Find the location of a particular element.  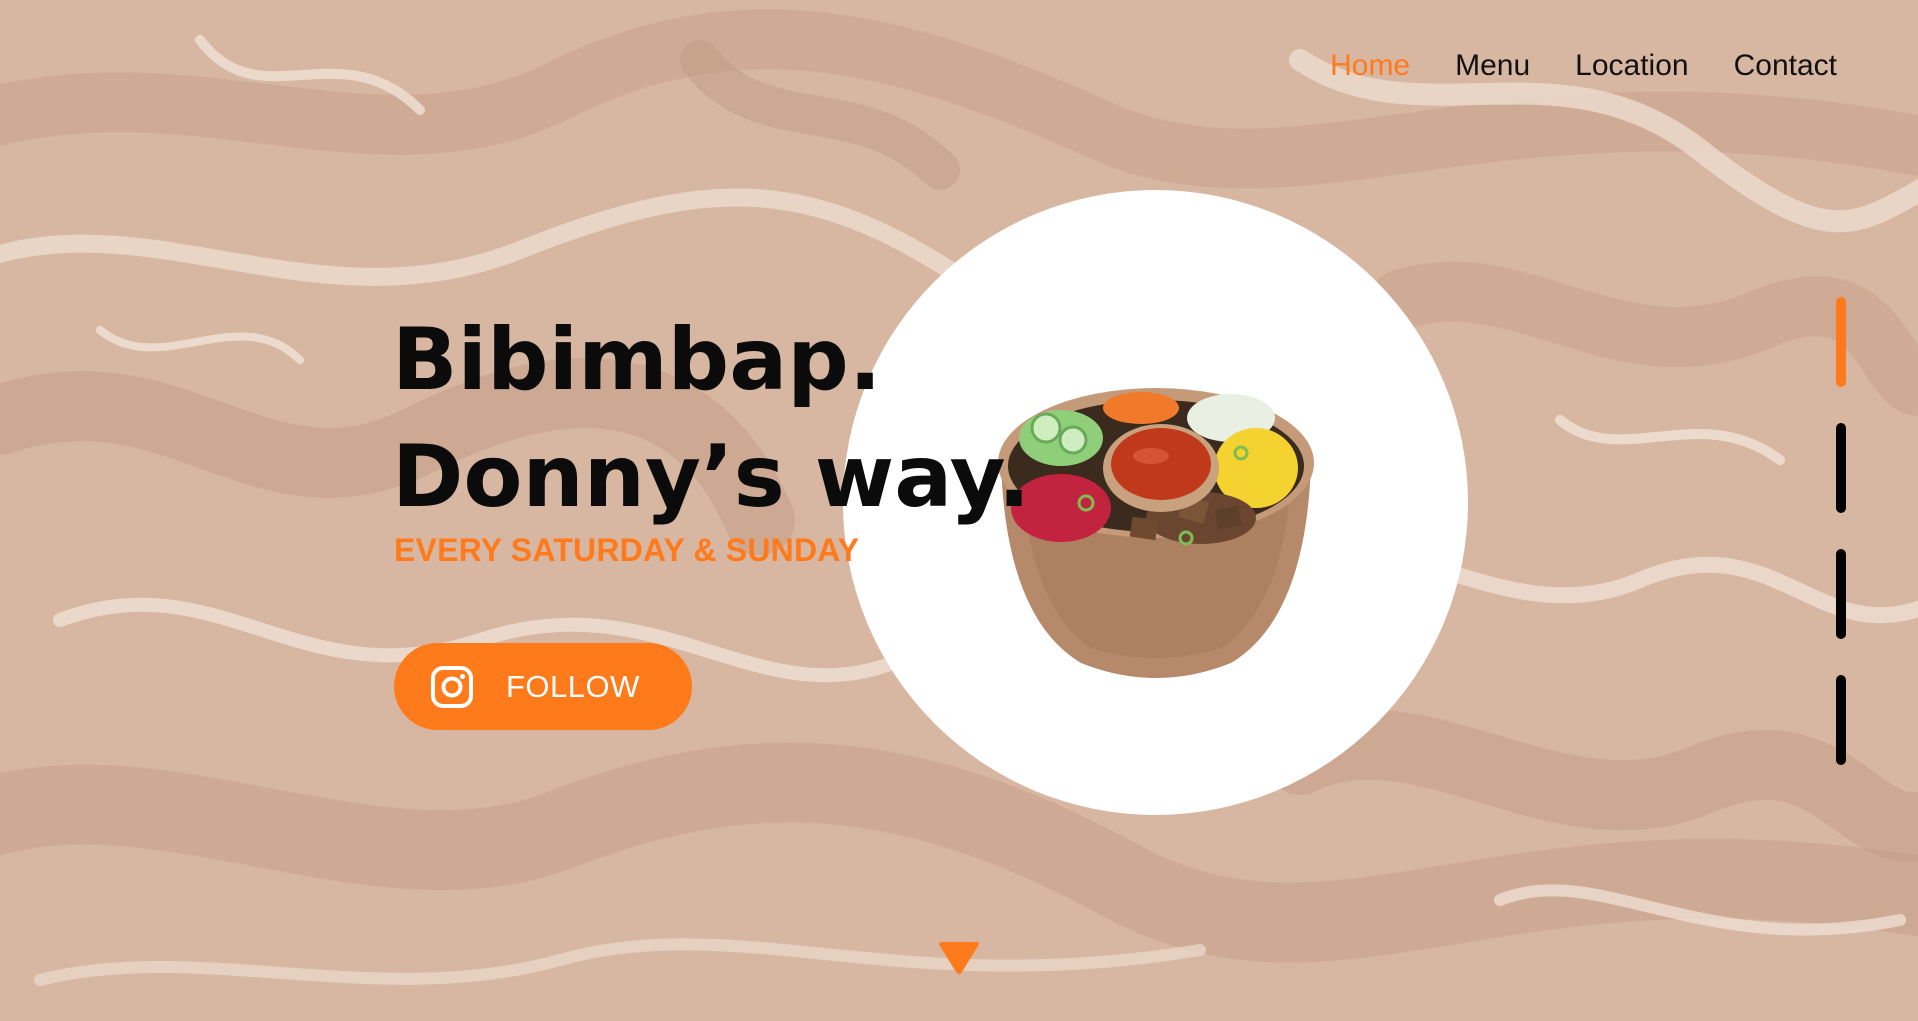

hero-title-line-2: Donny’s way. is located at coordinates (711, 477).